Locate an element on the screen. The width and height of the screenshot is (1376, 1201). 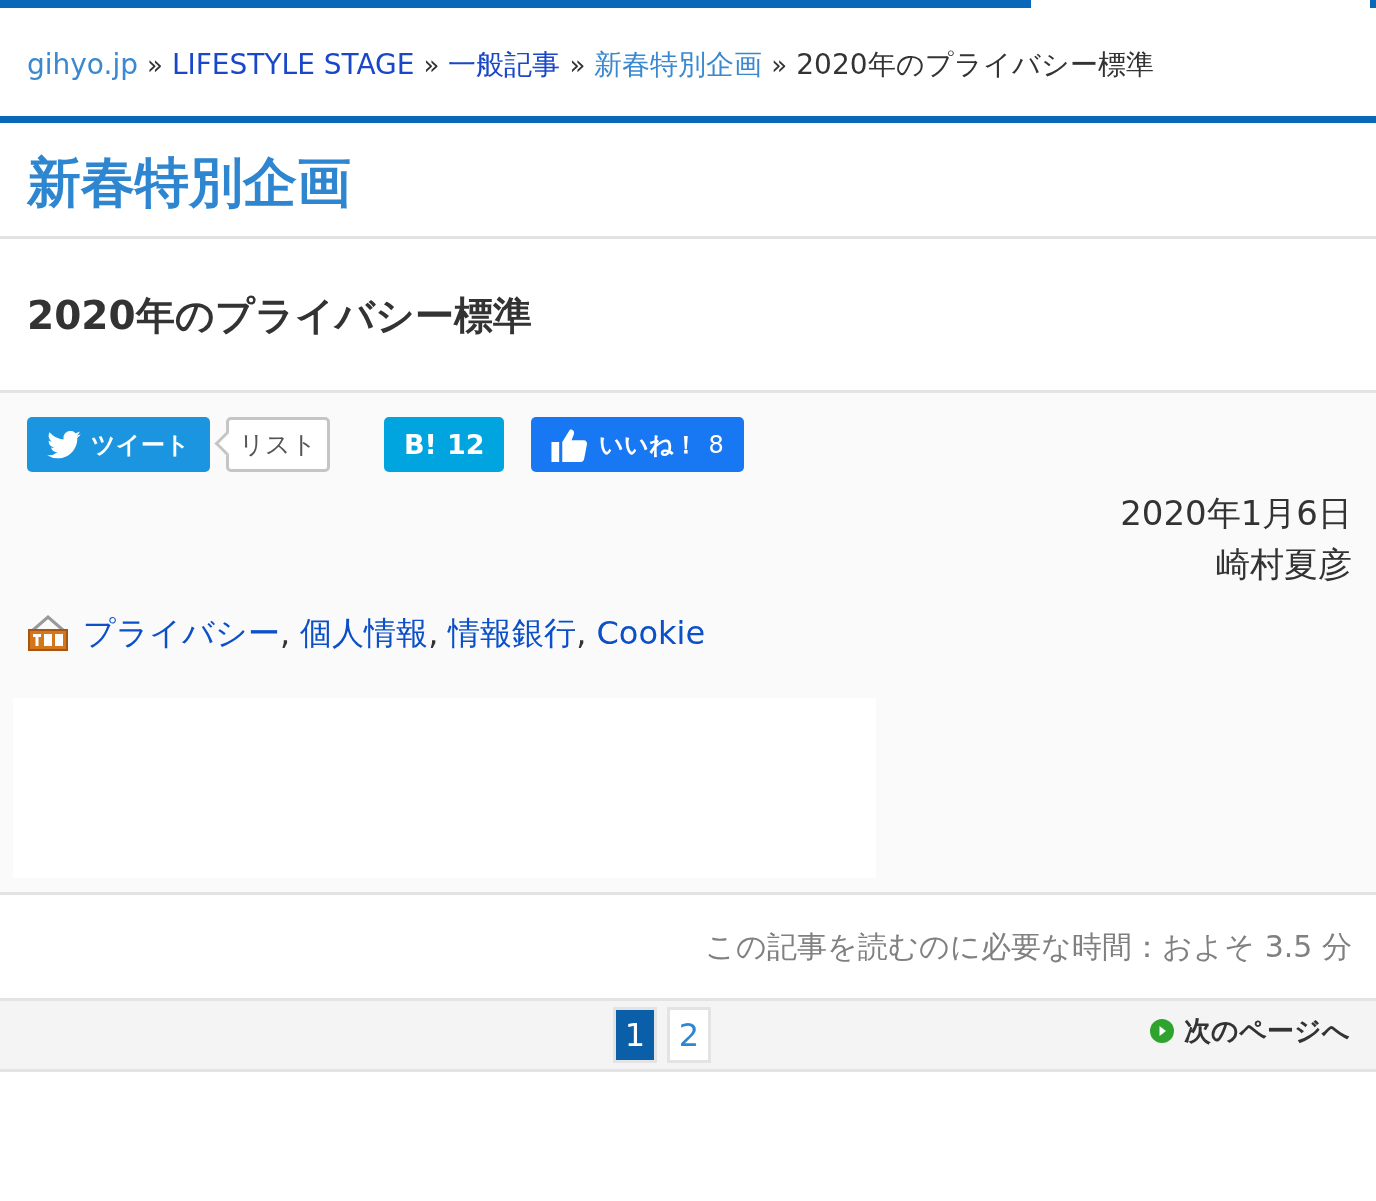
breadcrumb-link: gihyo.jp is located at coordinates (82, 64).